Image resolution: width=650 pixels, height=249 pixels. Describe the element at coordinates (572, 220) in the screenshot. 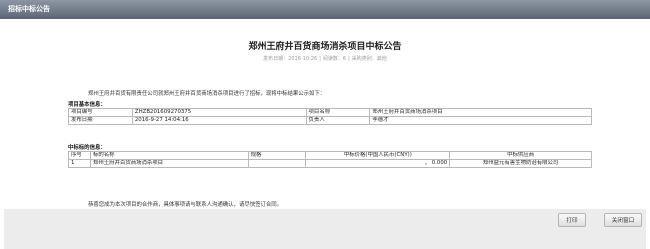

I see `print-button: 打印` at that location.